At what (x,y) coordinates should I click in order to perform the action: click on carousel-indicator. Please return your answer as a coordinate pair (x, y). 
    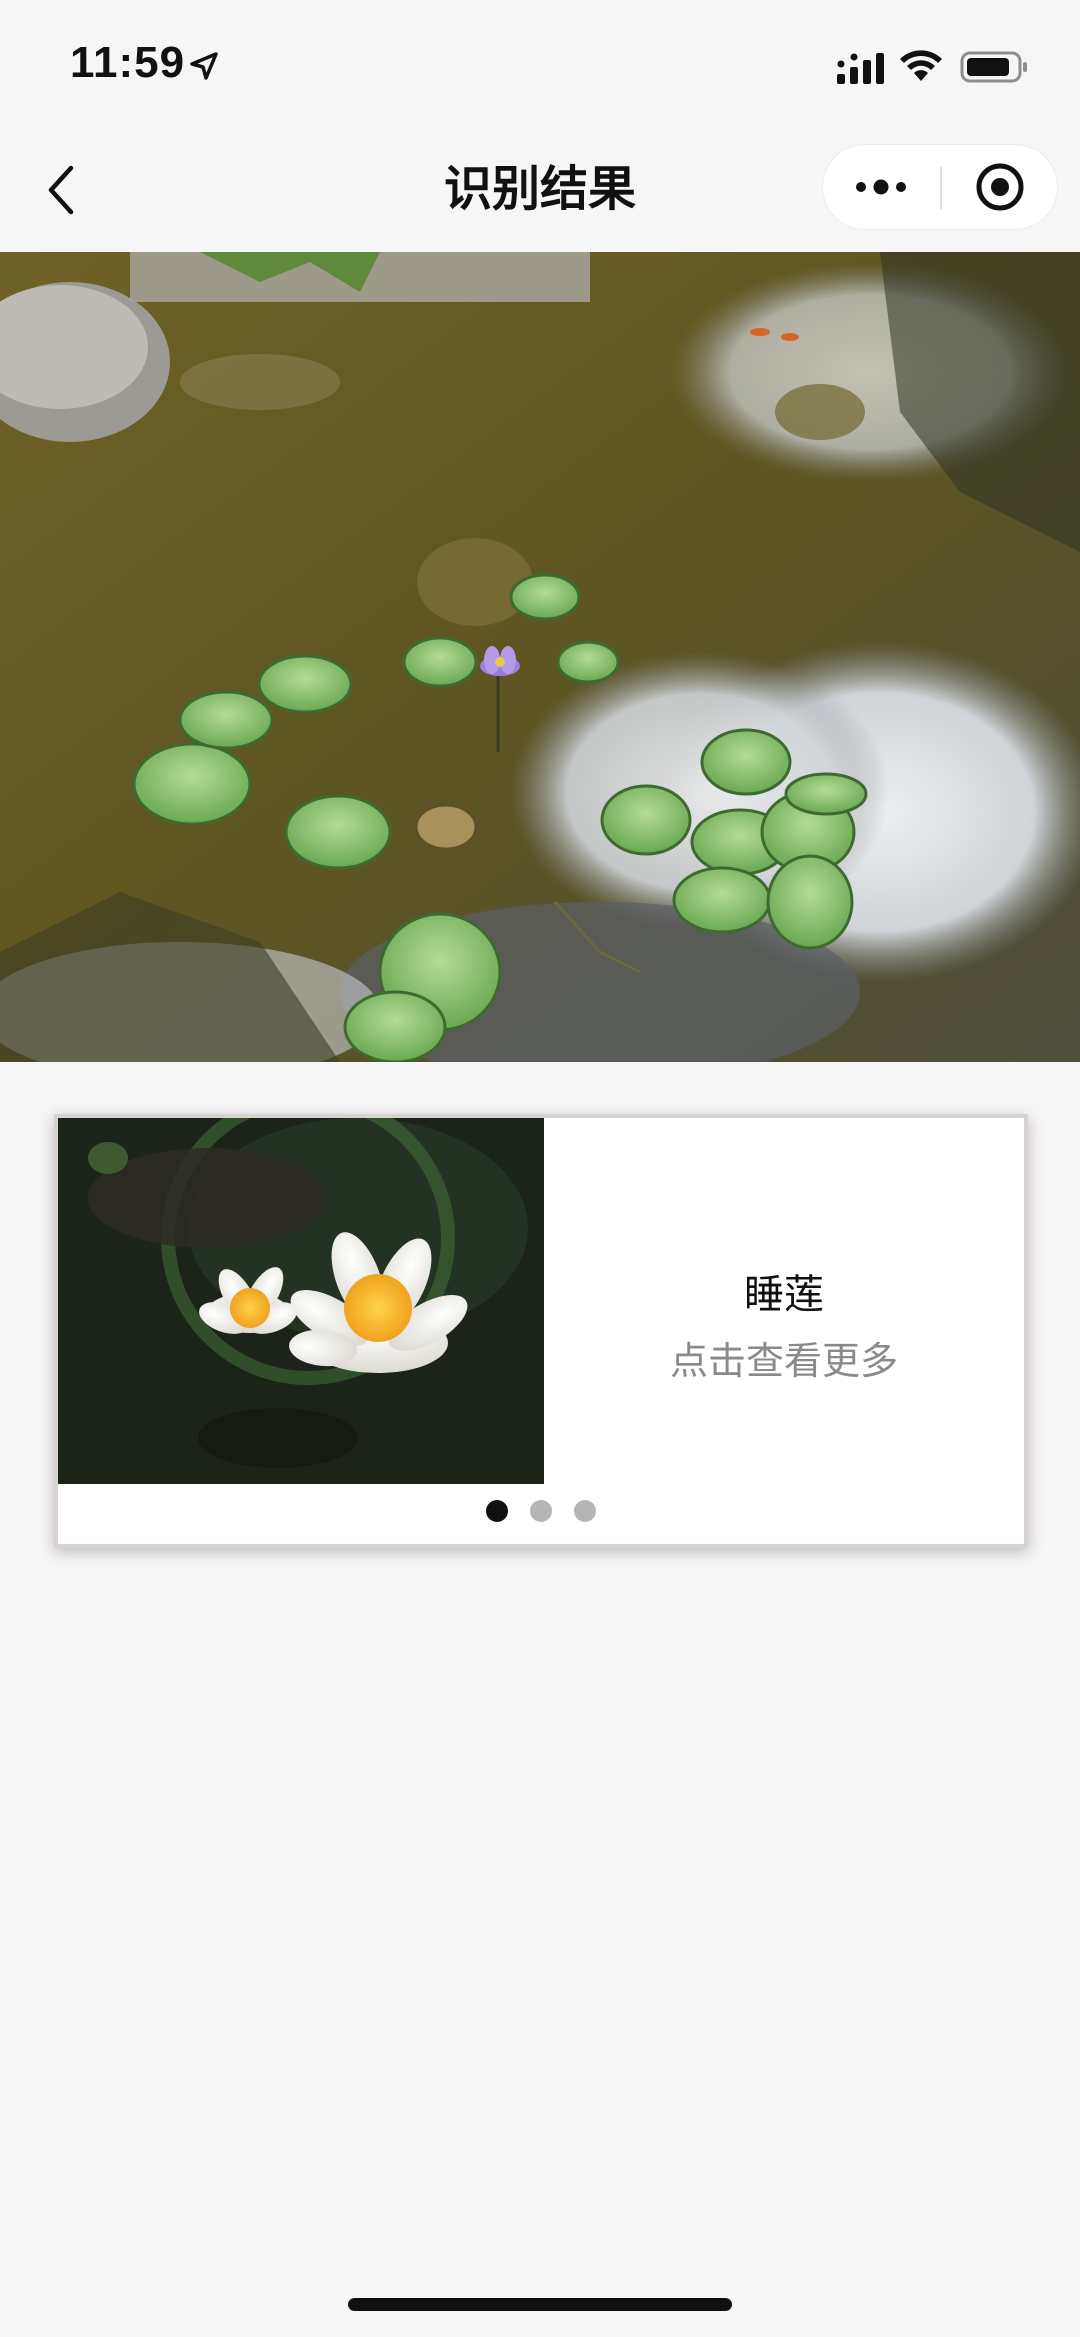
    Looking at the image, I should click on (541, 1511).